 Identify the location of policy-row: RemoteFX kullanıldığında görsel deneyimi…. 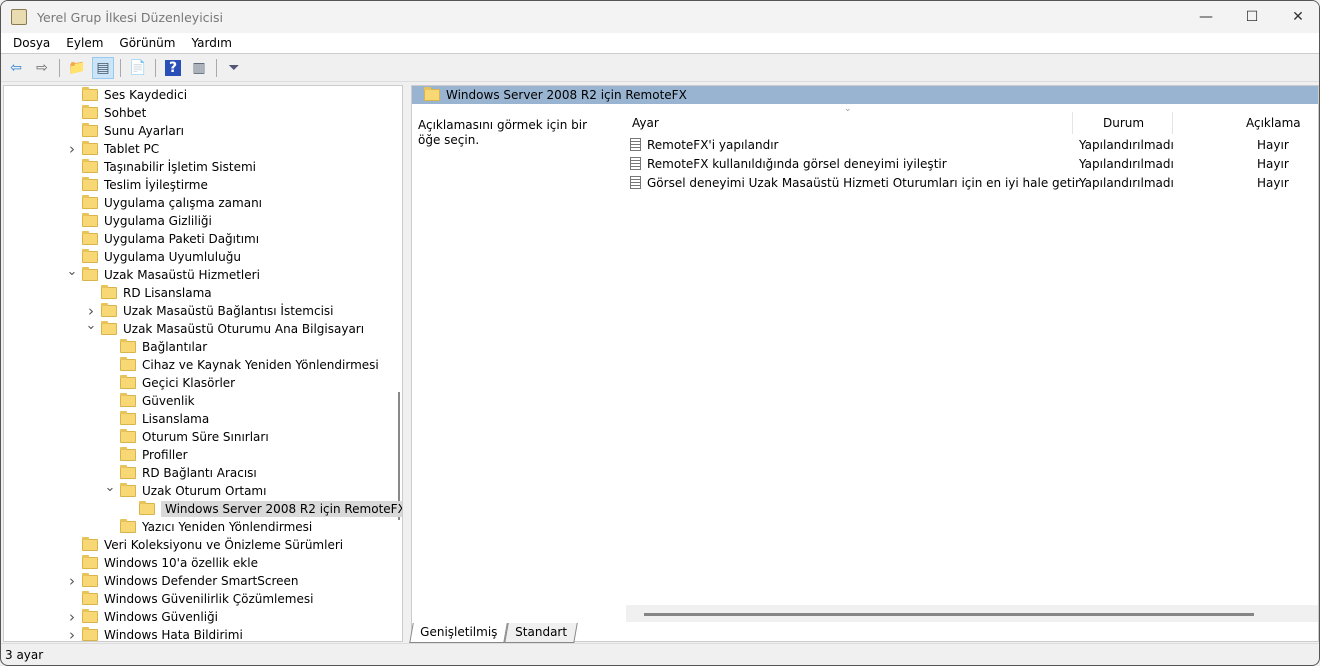
(974, 163).